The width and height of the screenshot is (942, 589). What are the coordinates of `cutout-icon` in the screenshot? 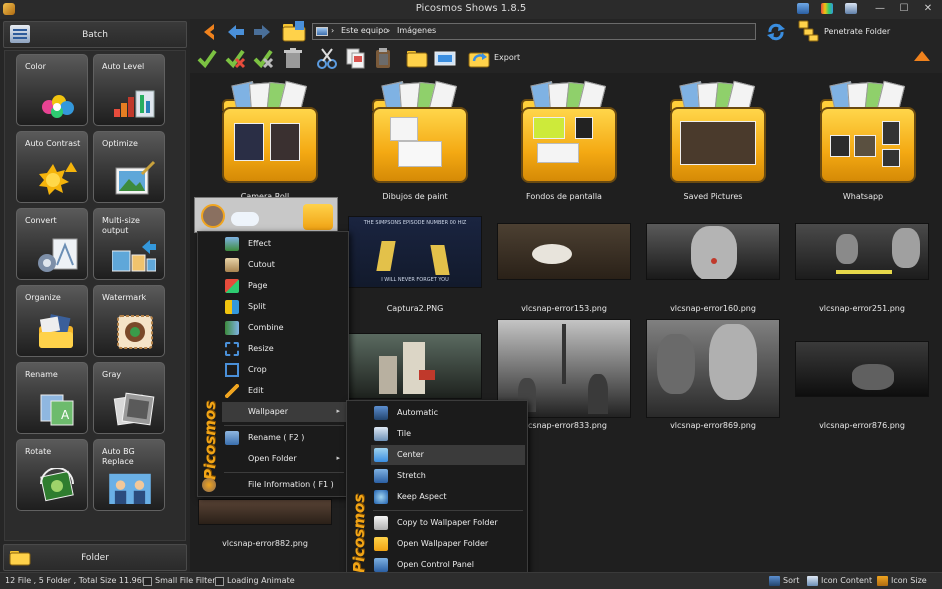 It's located at (232, 265).